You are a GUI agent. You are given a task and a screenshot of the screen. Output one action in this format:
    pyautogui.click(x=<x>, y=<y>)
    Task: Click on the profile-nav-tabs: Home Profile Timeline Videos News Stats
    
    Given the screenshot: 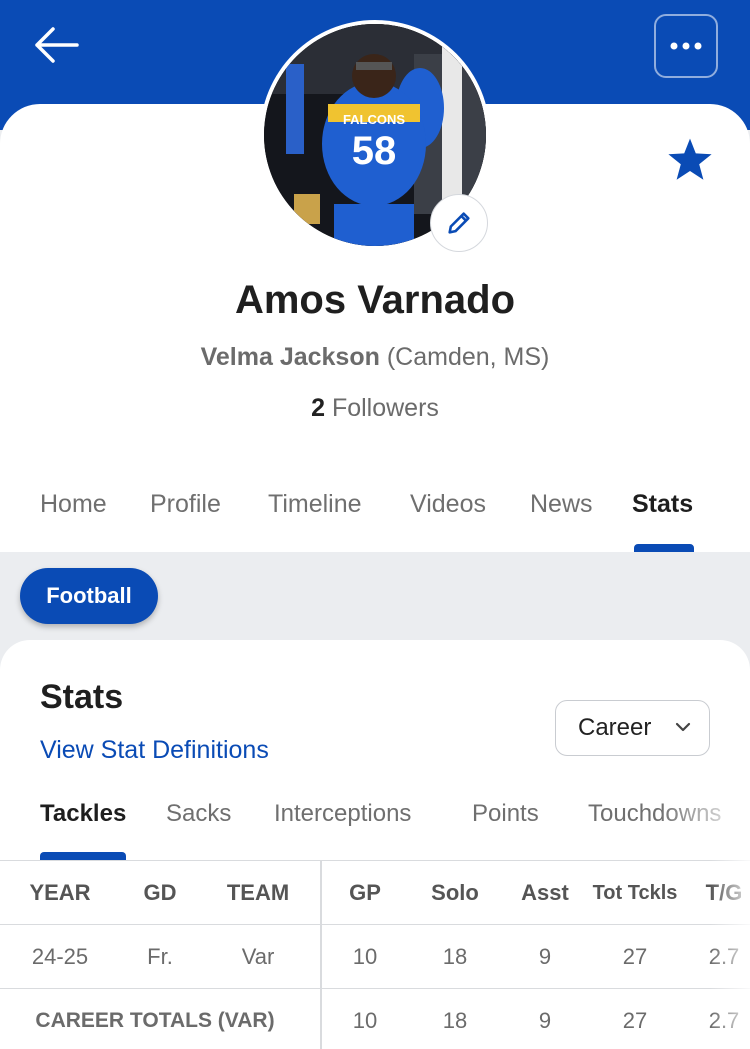 What is the action you would take?
    pyautogui.click(x=375, y=521)
    